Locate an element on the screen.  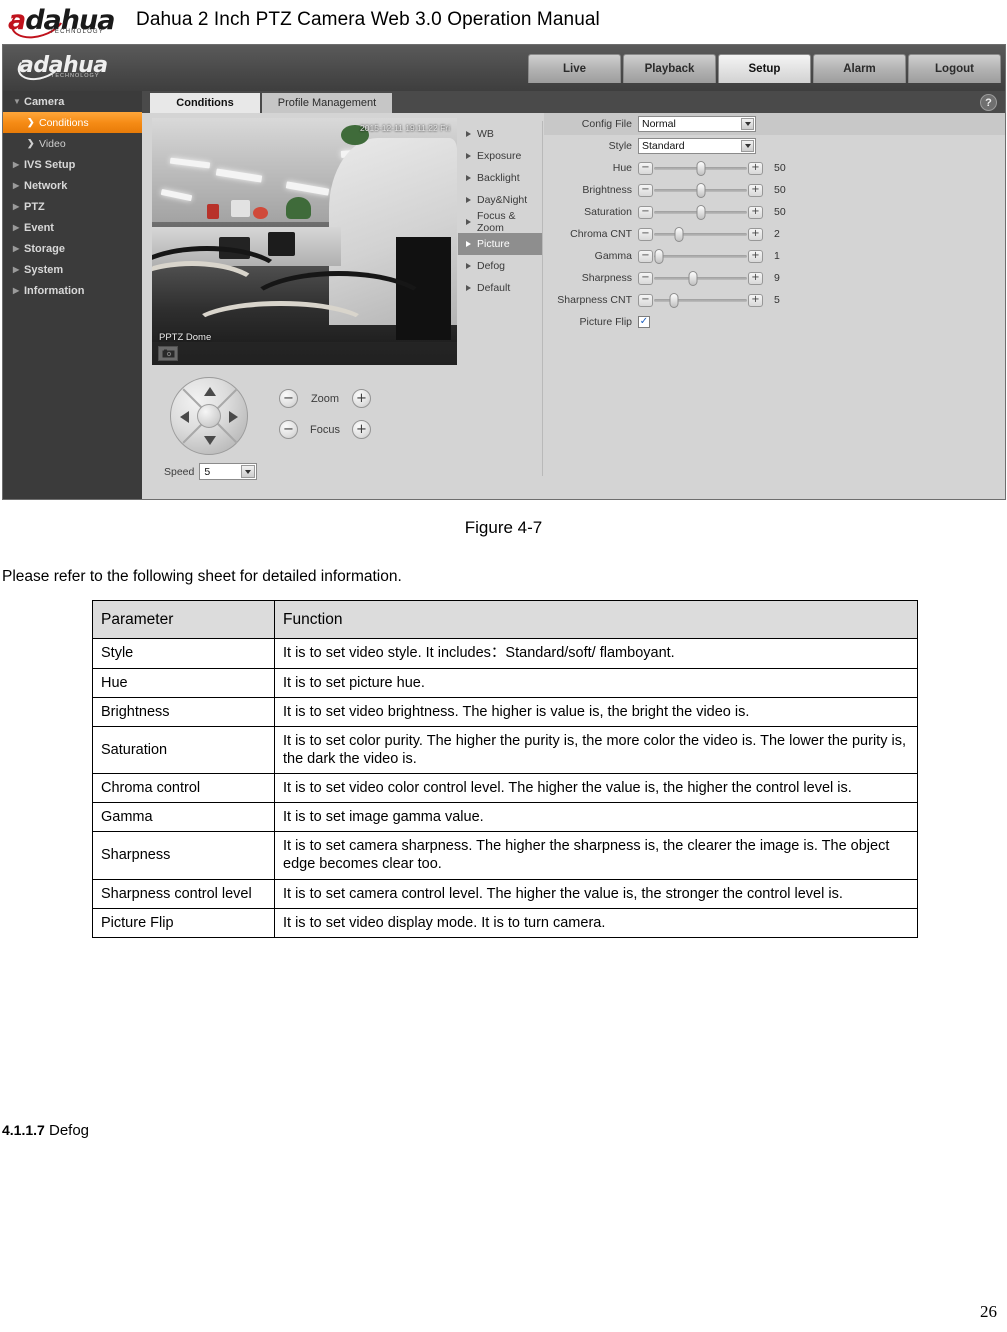
tab-profile-management: Profile Management is located at coordinates (327, 103).